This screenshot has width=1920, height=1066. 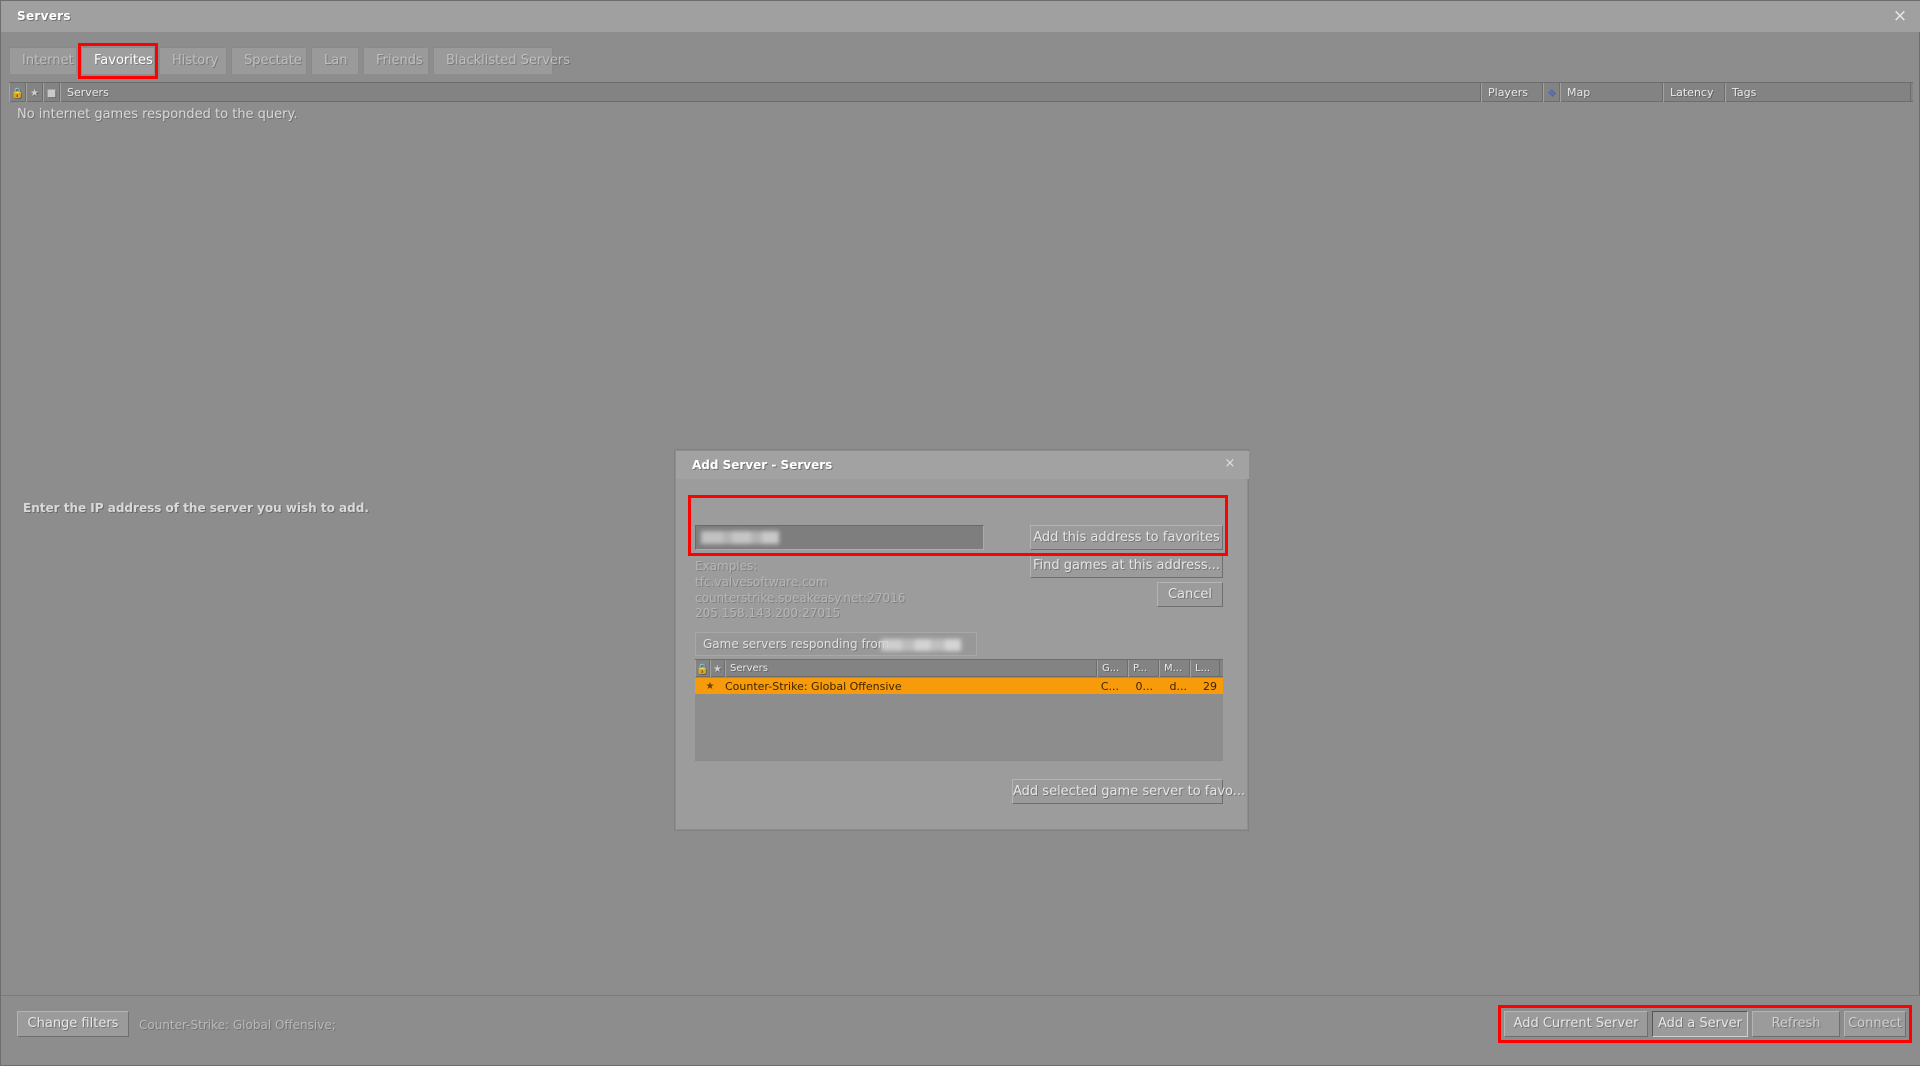 What do you see at coordinates (1512, 92) in the screenshot?
I see `column-players: Players` at bounding box center [1512, 92].